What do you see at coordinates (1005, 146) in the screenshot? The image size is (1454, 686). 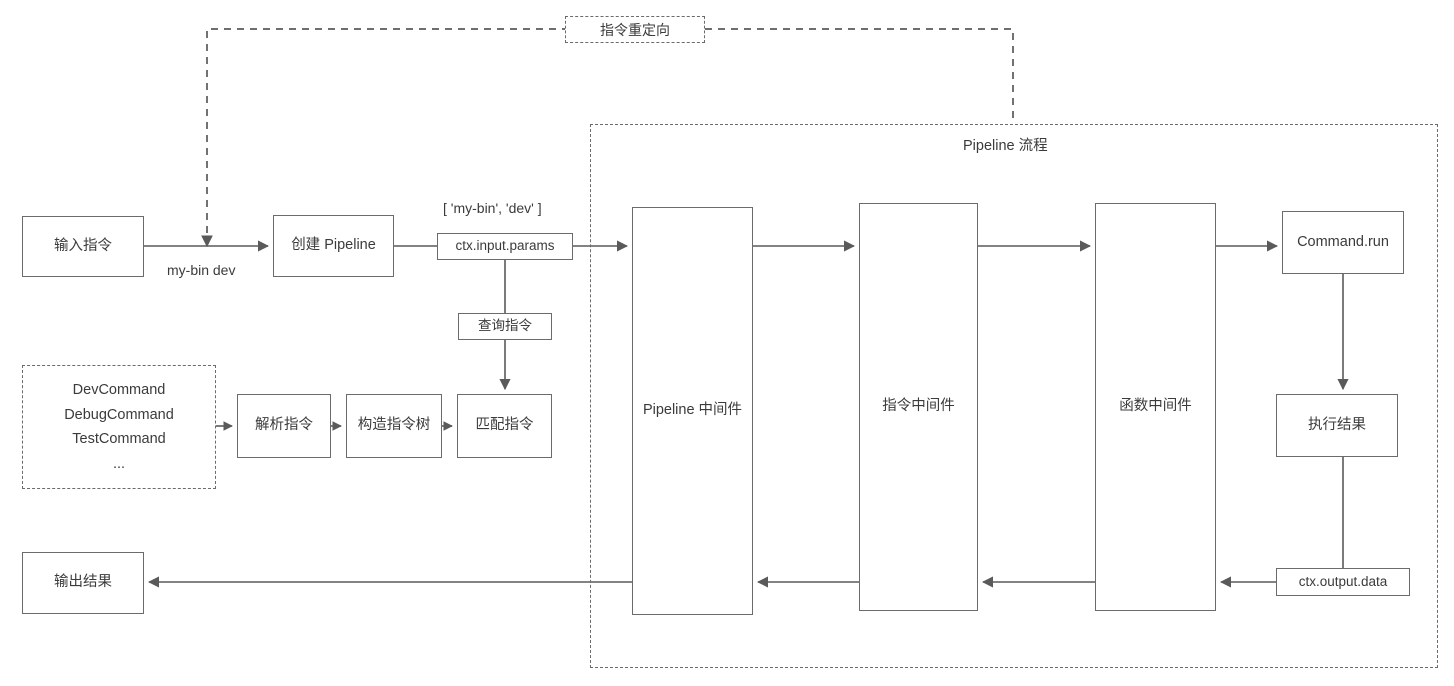 I see `pipeline-flow-region-label: Pipeline 流程` at bounding box center [1005, 146].